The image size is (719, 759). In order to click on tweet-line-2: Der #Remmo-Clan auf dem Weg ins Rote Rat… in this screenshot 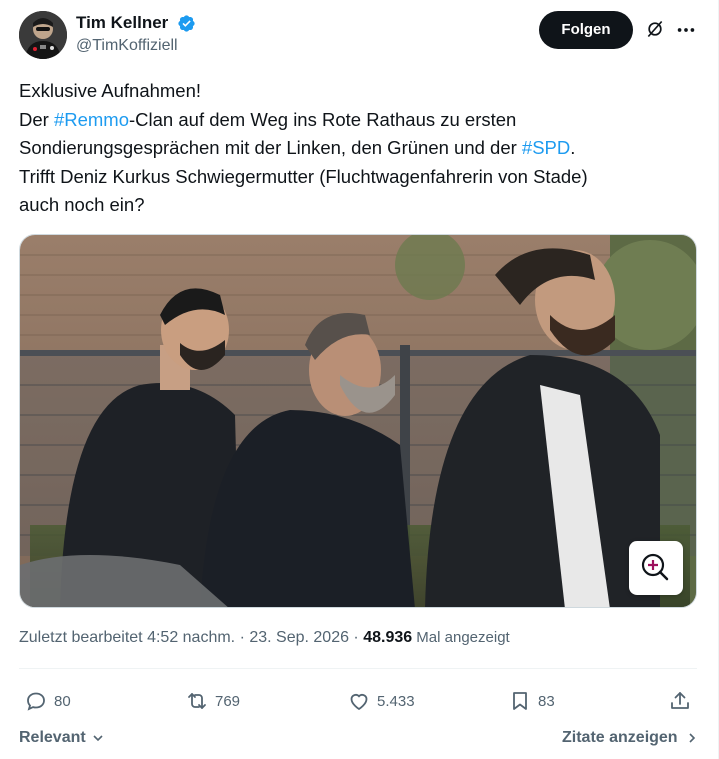, I will do `click(359, 120)`.